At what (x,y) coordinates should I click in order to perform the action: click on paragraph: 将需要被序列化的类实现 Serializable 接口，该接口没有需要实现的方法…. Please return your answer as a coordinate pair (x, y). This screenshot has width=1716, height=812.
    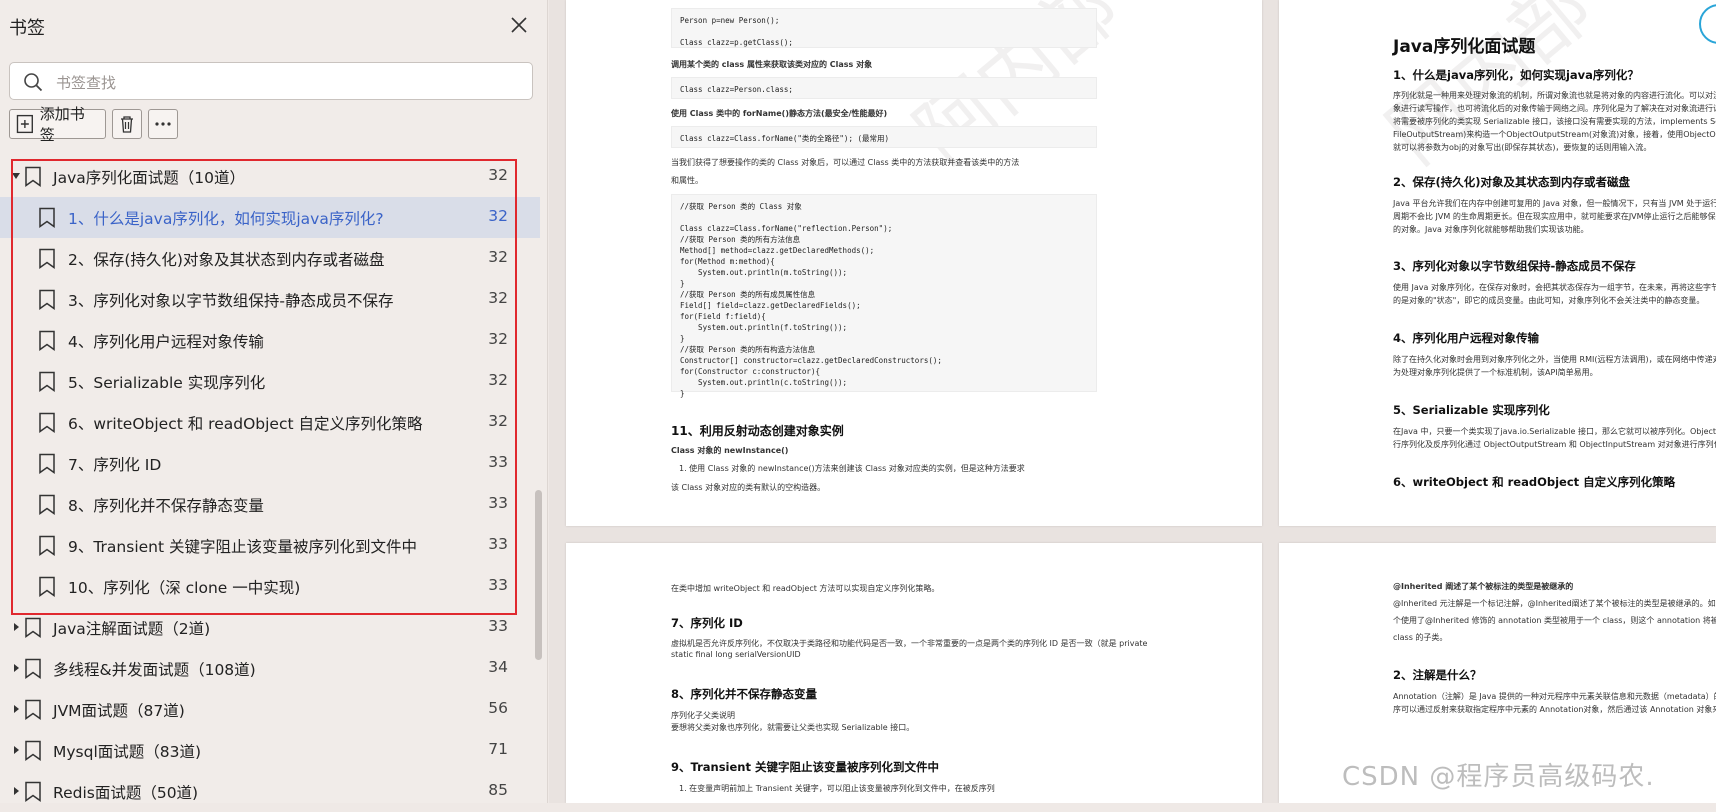
    Looking at the image, I should click on (1554, 121).